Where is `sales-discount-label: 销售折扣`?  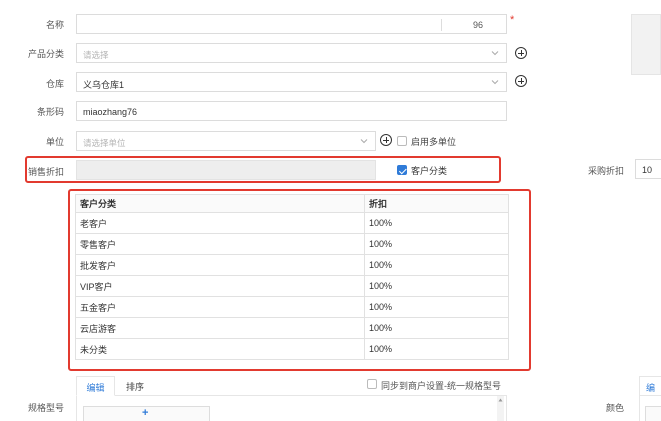
sales-discount-label: 销售折扣 is located at coordinates (45, 172).